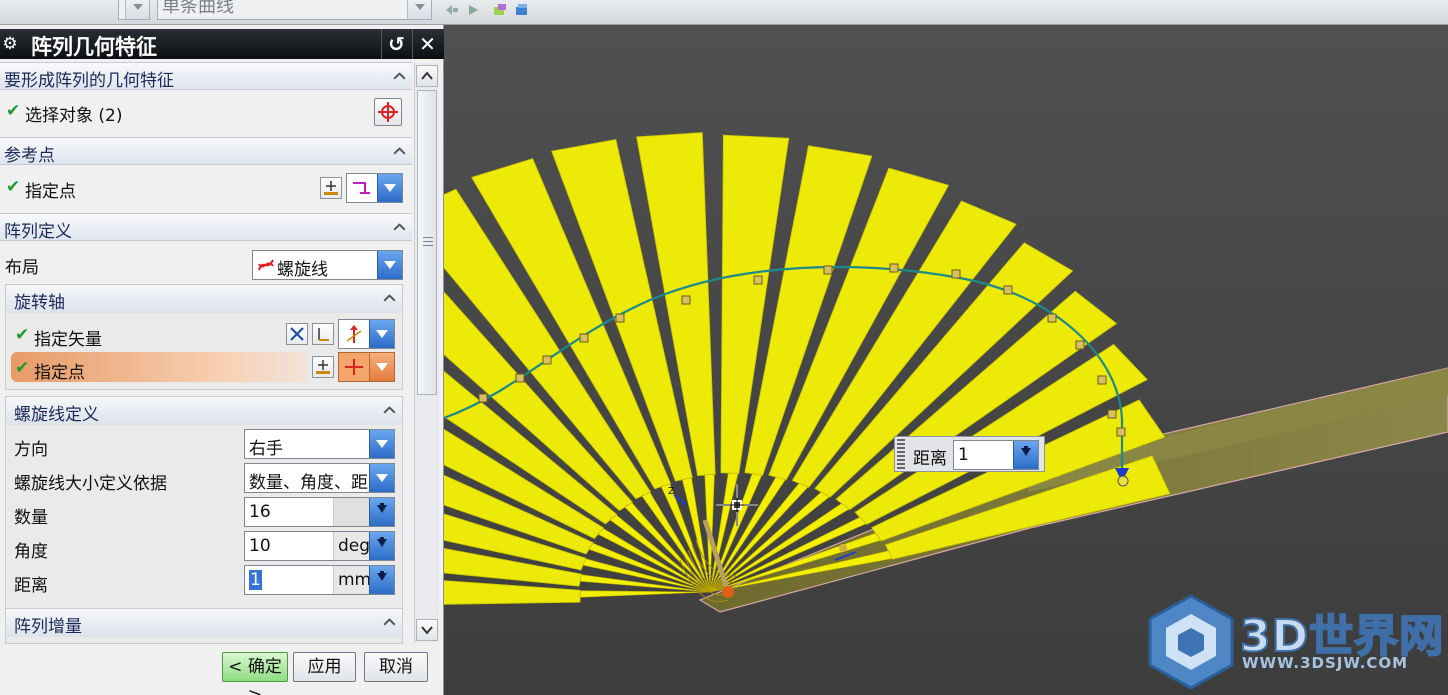 The height and width of the screenshot is (695, 1448). I want to click on distance-tooltip-dropdown: 1, so click(996, 455).